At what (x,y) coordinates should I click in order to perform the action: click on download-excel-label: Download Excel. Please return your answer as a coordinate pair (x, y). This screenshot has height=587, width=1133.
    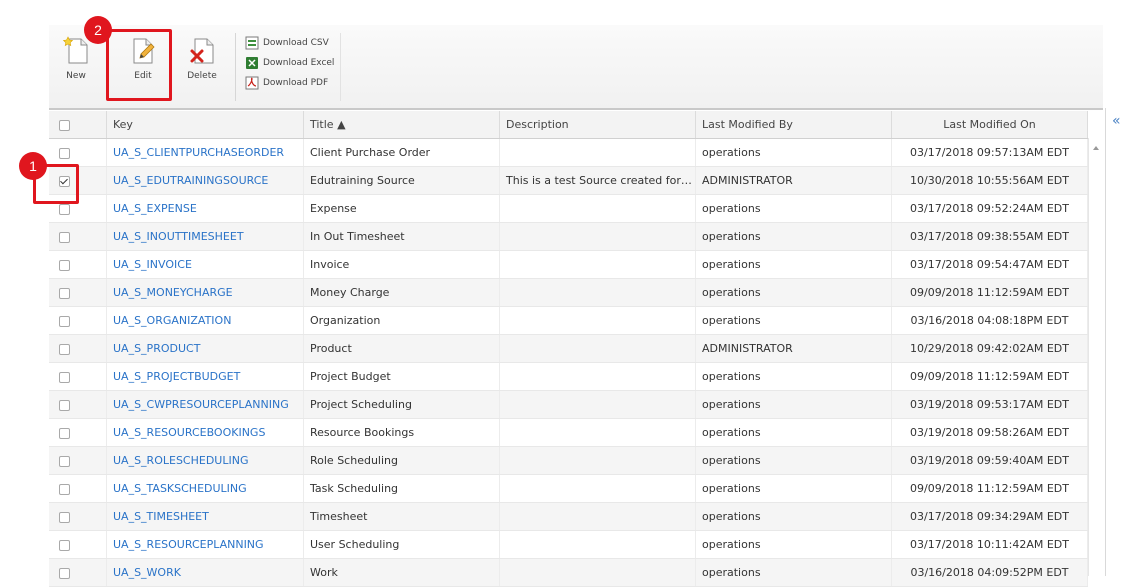
    Looking at the image, I should click on (299, 63).